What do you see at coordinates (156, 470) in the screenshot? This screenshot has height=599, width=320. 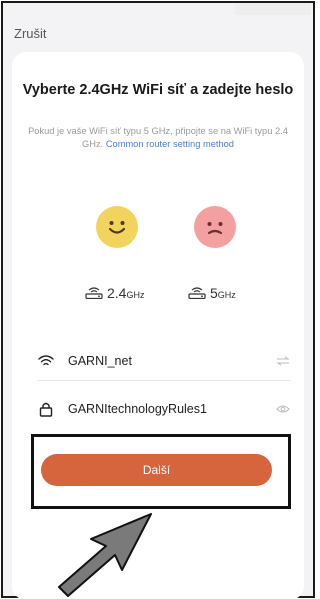 I see `next-button: Další` at bounding box center [156, 470].